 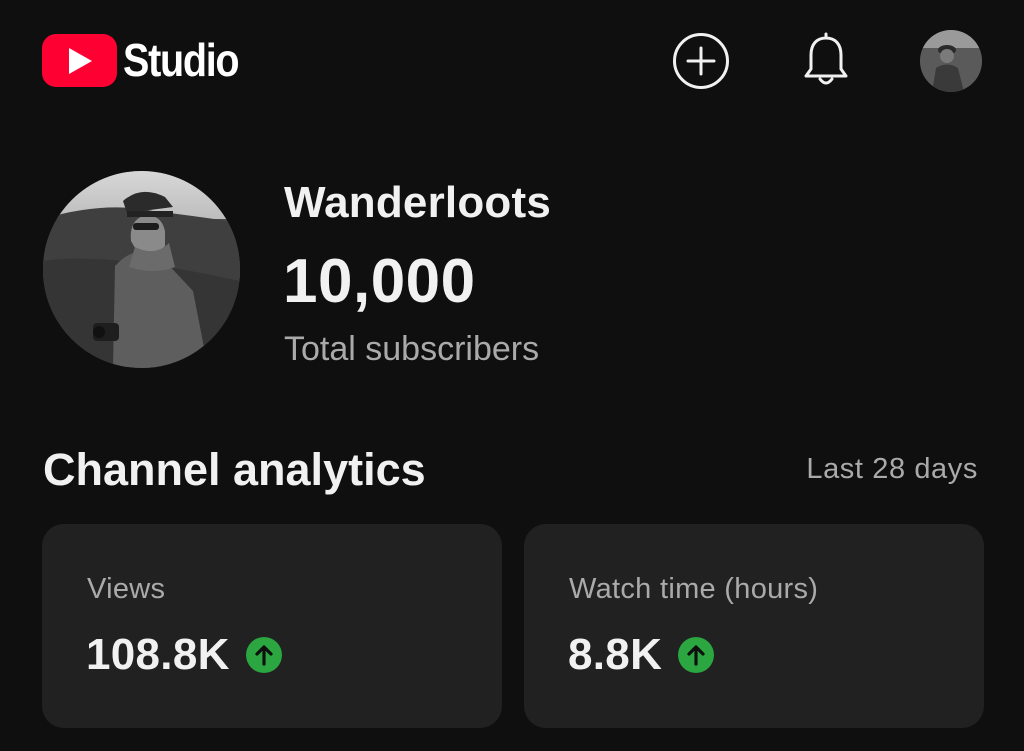 I want to click on views-card: Views 108.8K, so click(x=272, y=626).